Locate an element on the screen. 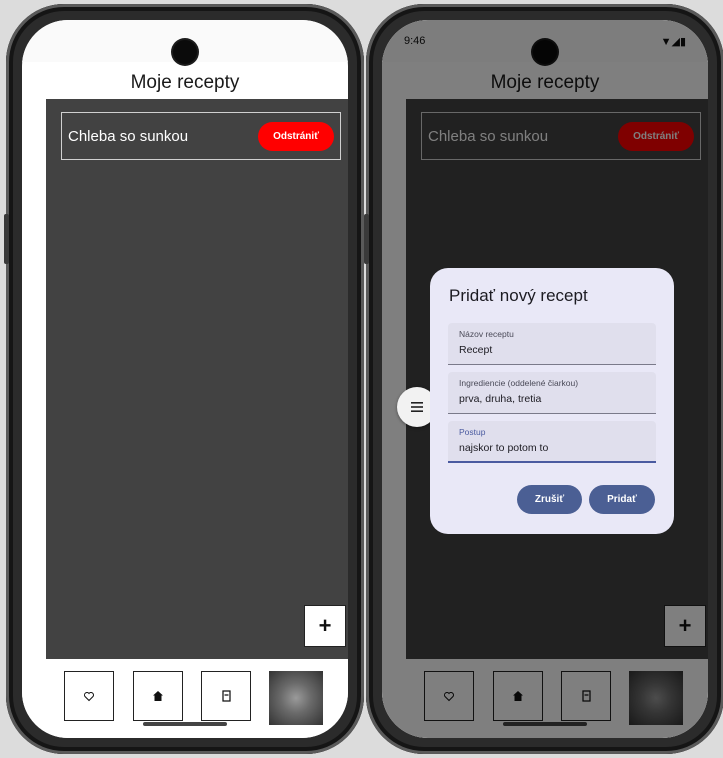 This screenshot has width=723, height=758. field-label: Ingrediencie (oddelené čiarkou) is located at coordinates (519, 383).